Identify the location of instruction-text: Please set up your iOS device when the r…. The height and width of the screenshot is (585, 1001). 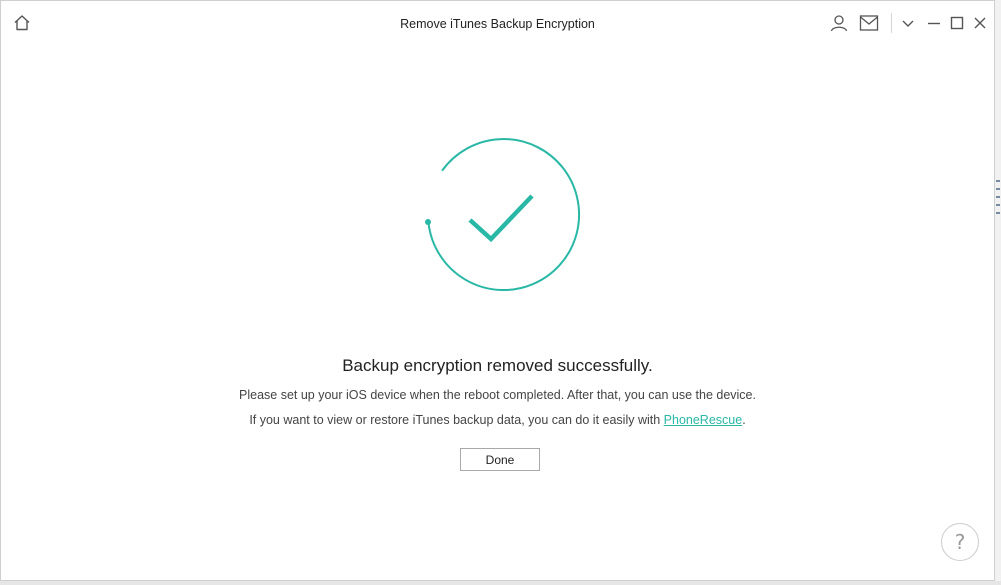
(497, 395).